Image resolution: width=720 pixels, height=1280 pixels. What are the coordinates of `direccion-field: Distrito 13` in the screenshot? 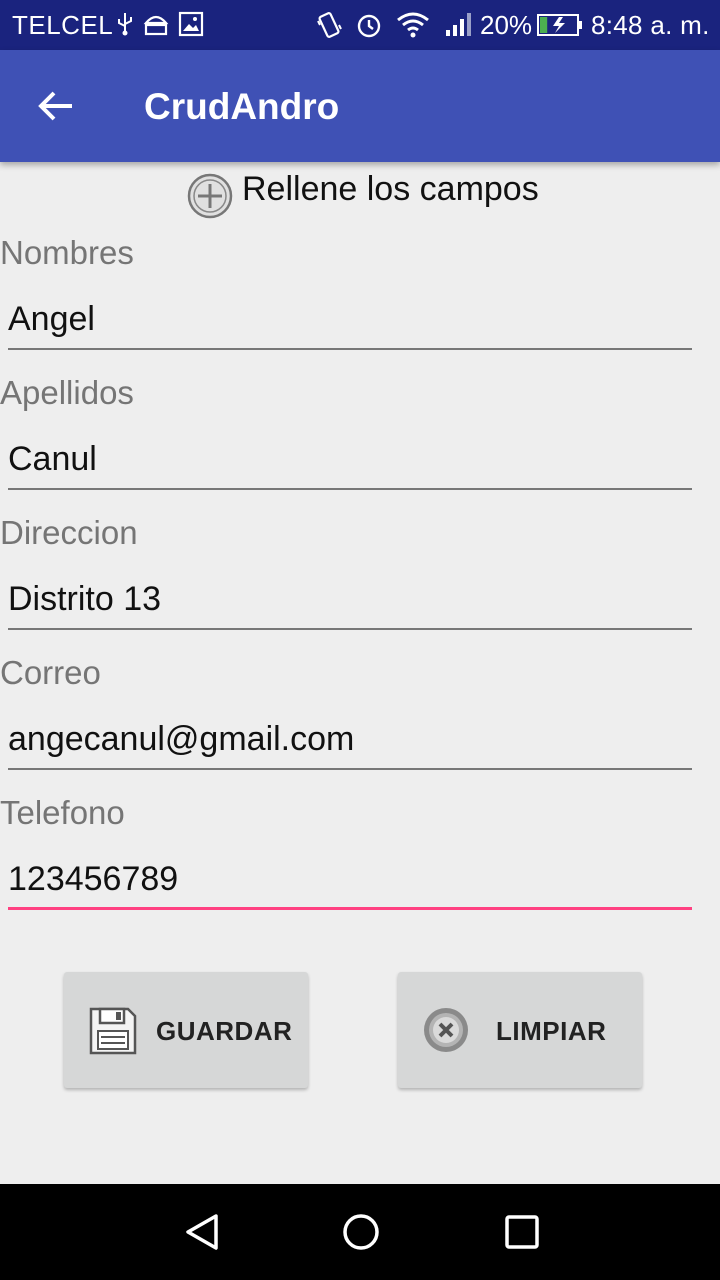 It's located at (350, 598).